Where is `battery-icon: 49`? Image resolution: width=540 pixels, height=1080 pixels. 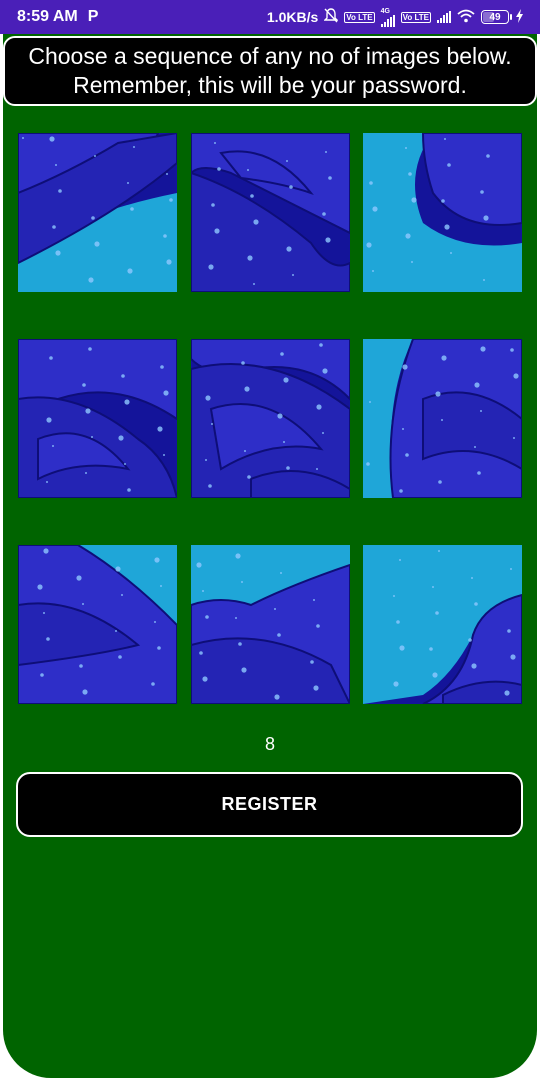 battery-icon: 49 is located at coordinates (496, 17).